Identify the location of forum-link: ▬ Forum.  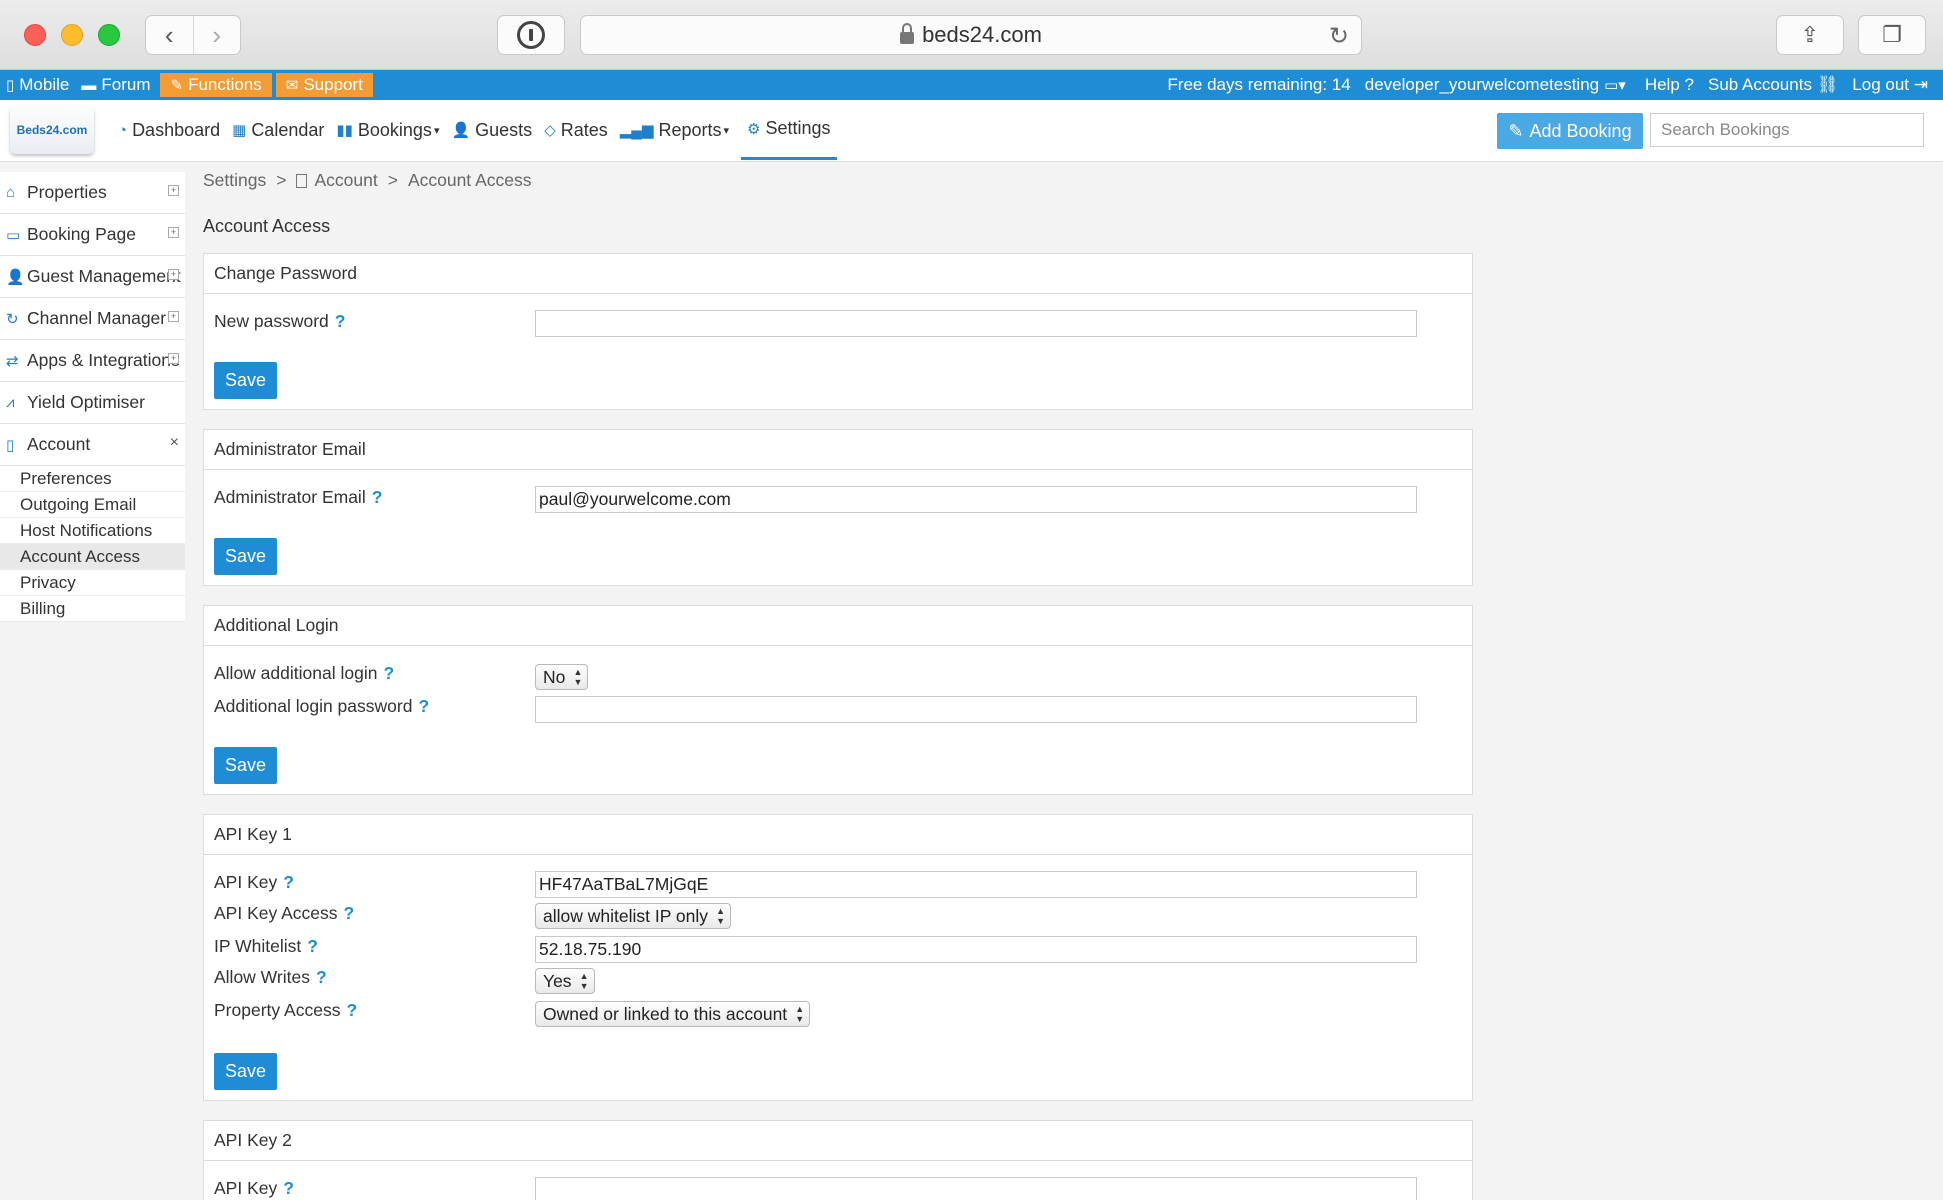
(115, 85).